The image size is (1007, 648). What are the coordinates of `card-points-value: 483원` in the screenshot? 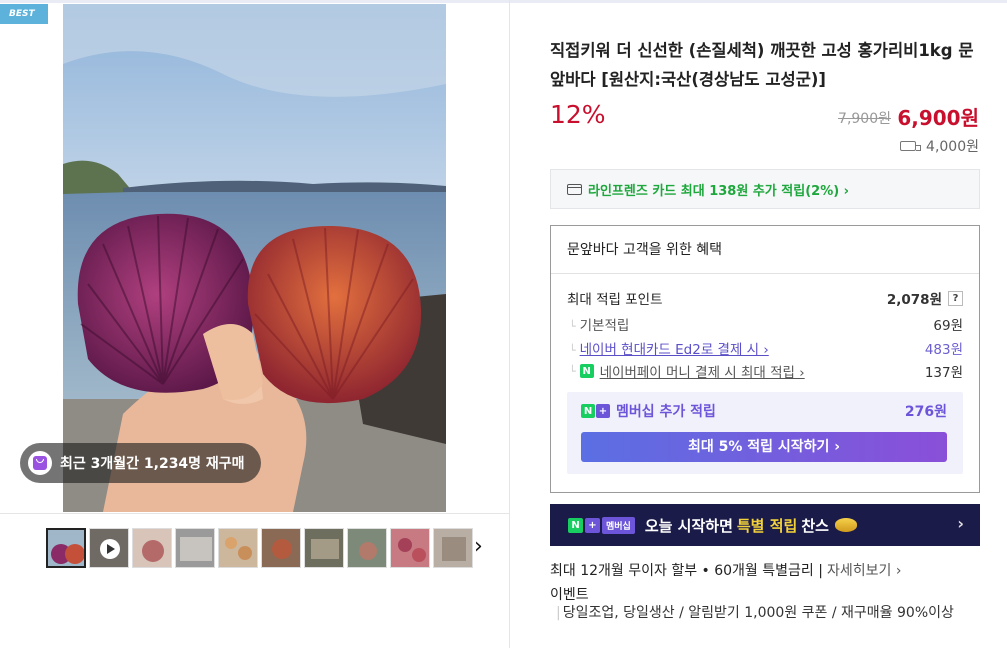 It's located at (943, 350).